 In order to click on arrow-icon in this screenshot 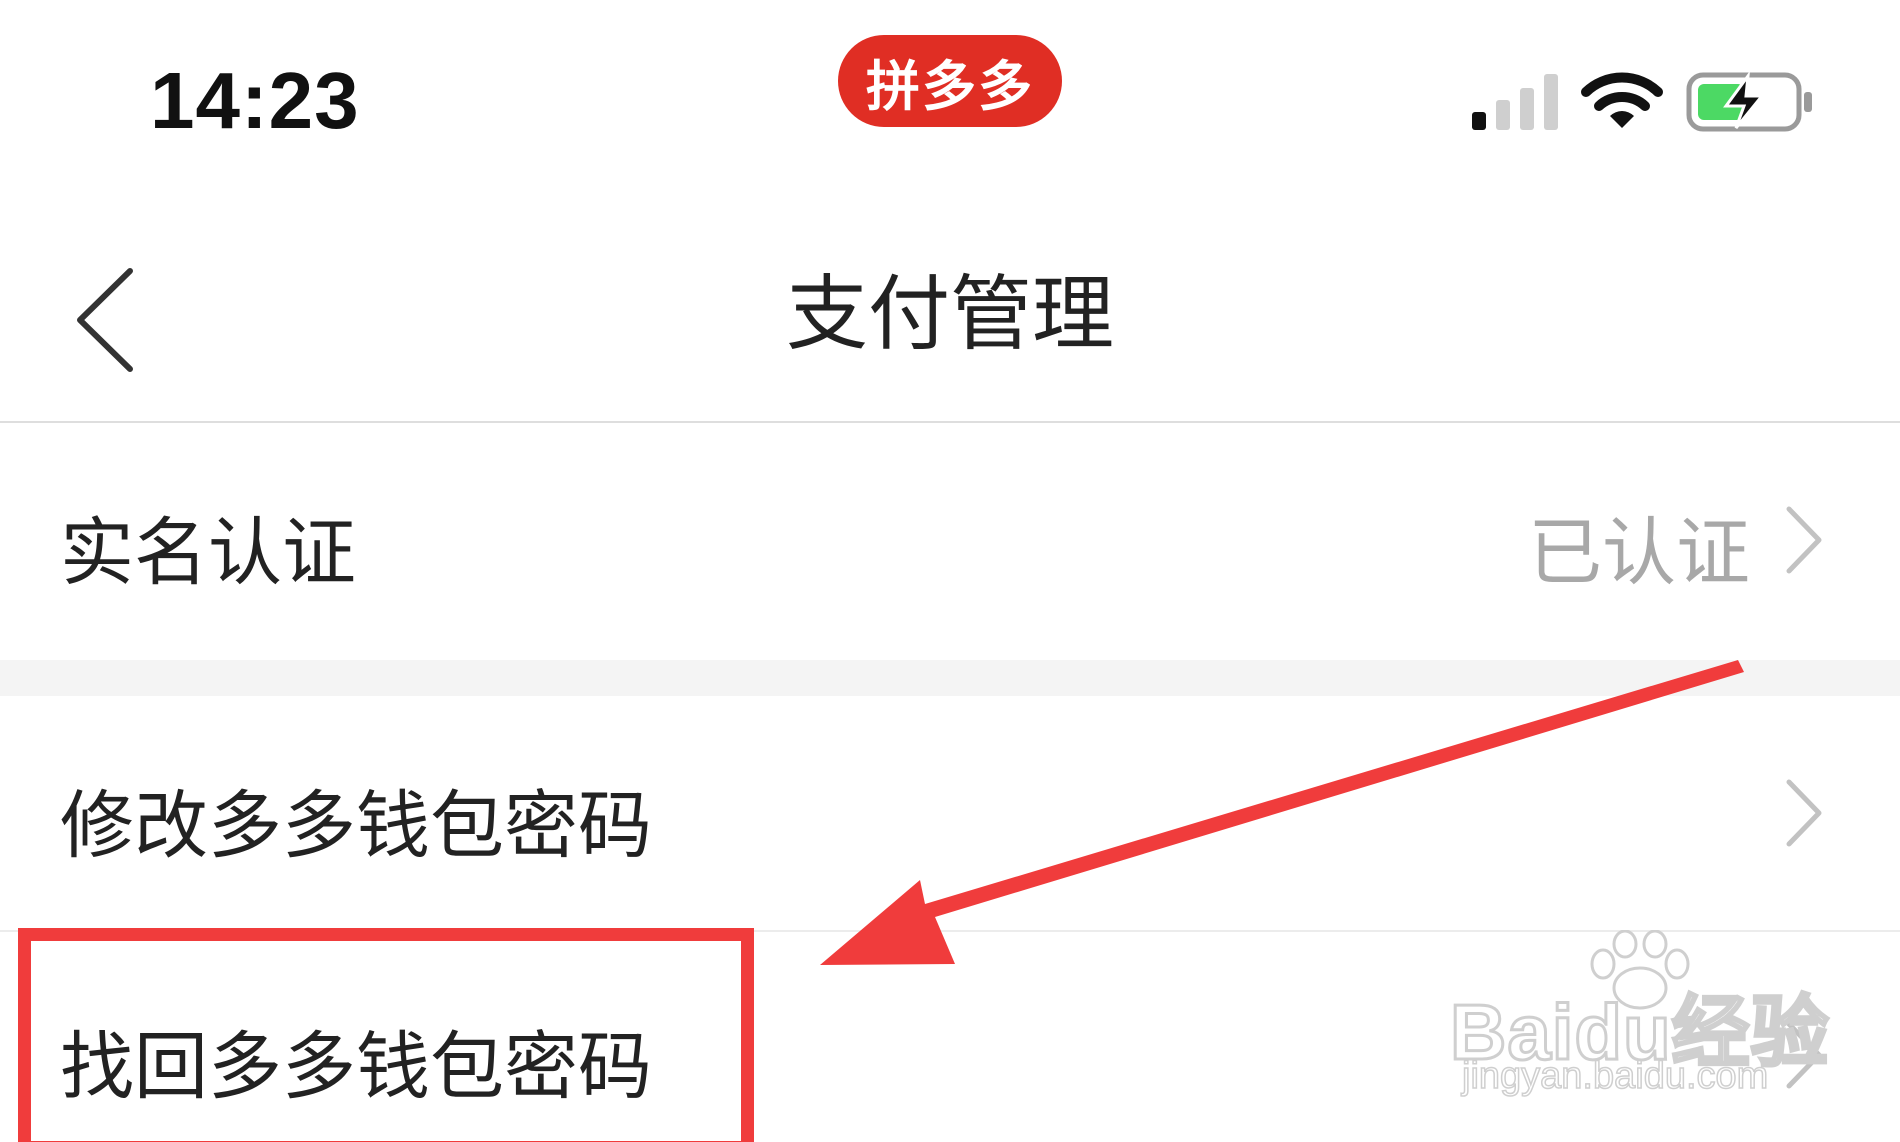, I will do `click(1282, 812)`.